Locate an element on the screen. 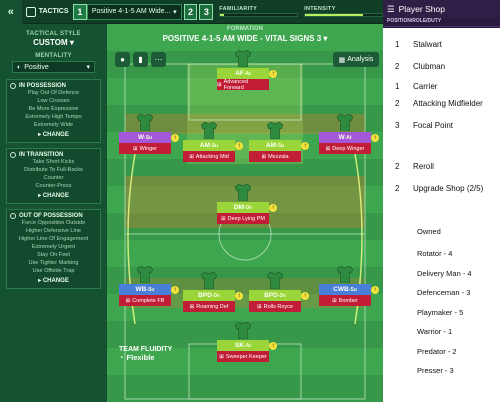 This screenshot has width=500, height=402. more-options-icon: ⋯ is located at coordinates (158, 59).